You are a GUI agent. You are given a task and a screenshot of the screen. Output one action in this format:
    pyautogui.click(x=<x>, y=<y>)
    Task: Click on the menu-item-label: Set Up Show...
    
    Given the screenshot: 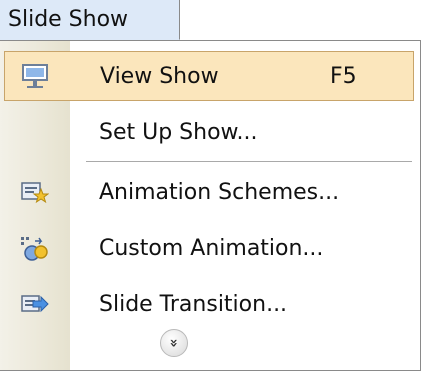 What is the action you would take?
    pyautogui.click(x=178, y=132)
    